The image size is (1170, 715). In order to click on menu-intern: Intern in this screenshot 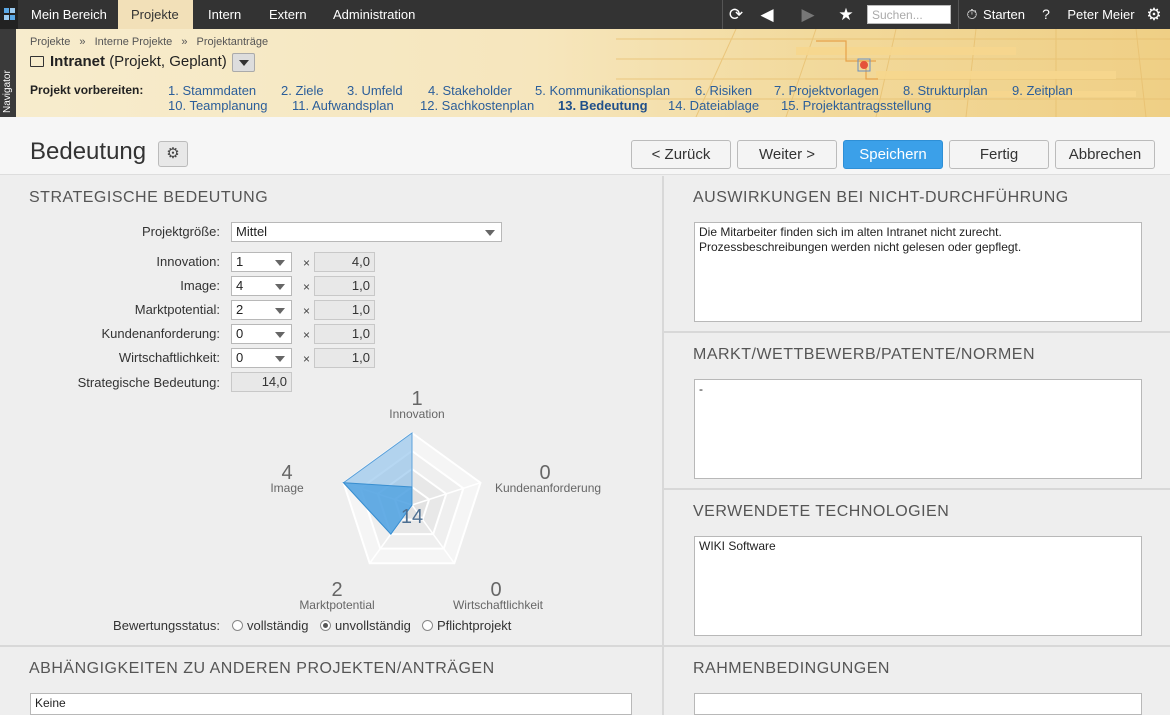, I will do `click(224, 14)`.